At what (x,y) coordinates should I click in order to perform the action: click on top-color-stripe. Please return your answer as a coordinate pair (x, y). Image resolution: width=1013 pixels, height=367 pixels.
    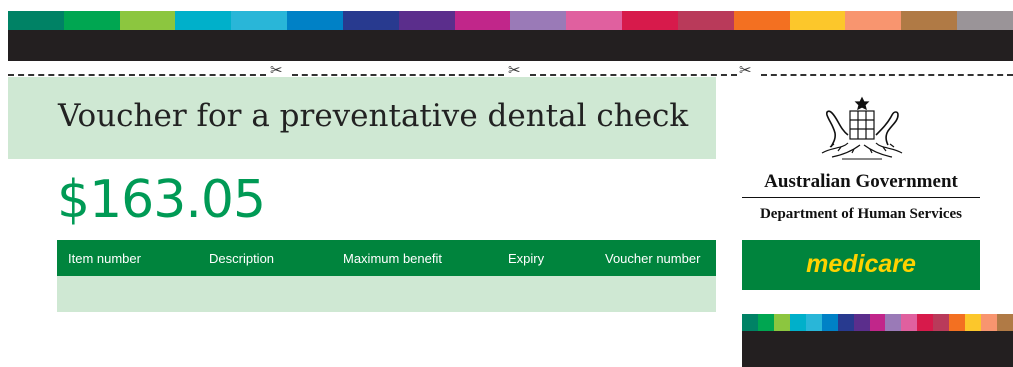
    Looking at the image, I should click on (510, 20).